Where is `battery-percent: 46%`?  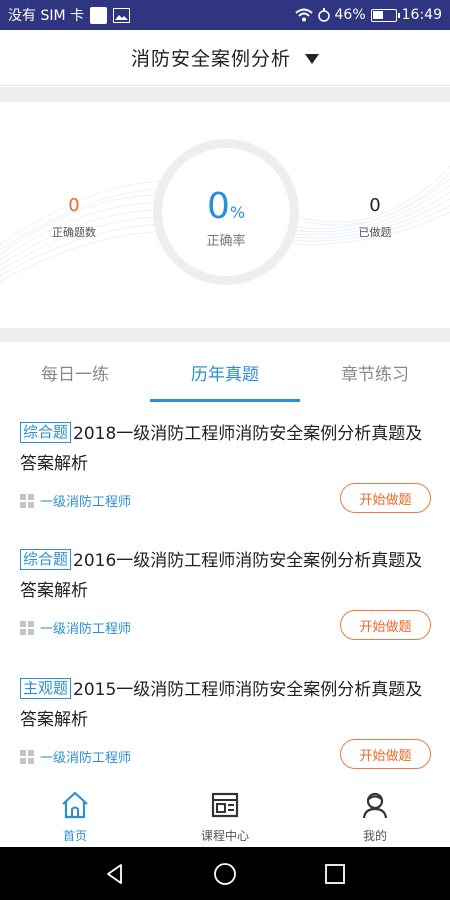
battery-percent: 46% is located at coordinates (350, 15).